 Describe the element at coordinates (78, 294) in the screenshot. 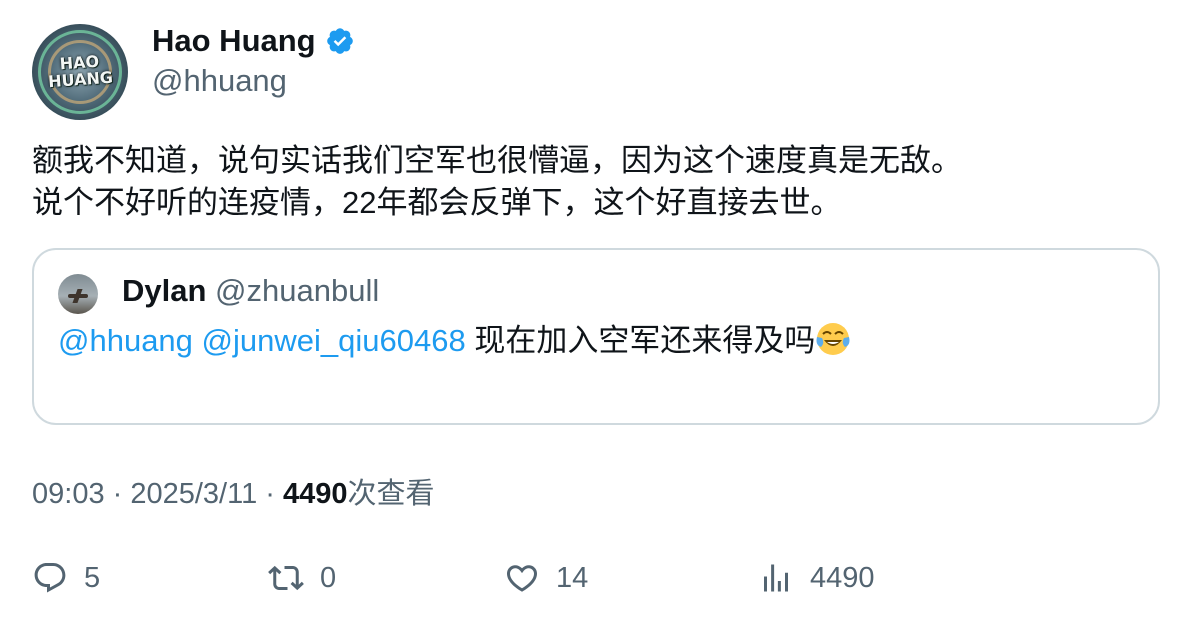

I see `quoted-author-avatar` at that location.